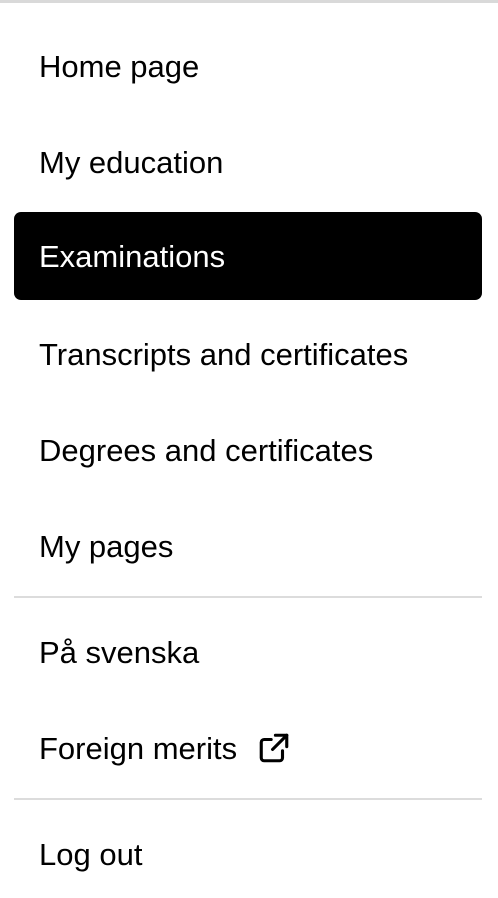 This screenshot has width=498, height=898. What do you see at coordinates (119, 66) in the screenshot?
I see `menu-item-label: Home page` at bounding box center [119, 66].